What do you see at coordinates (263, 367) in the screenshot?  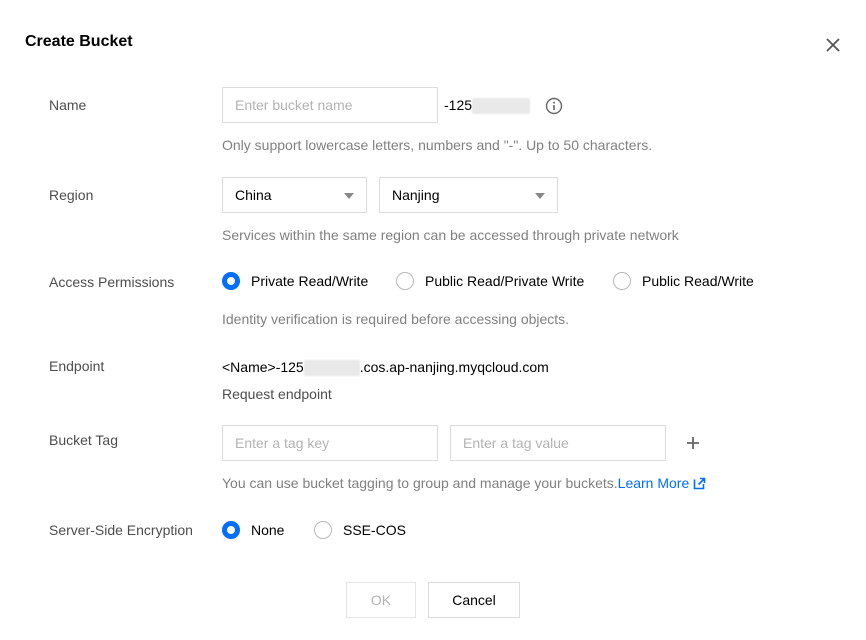 I see `endpoint-prefix: <Name>-125` at bounding box center [263, 367].